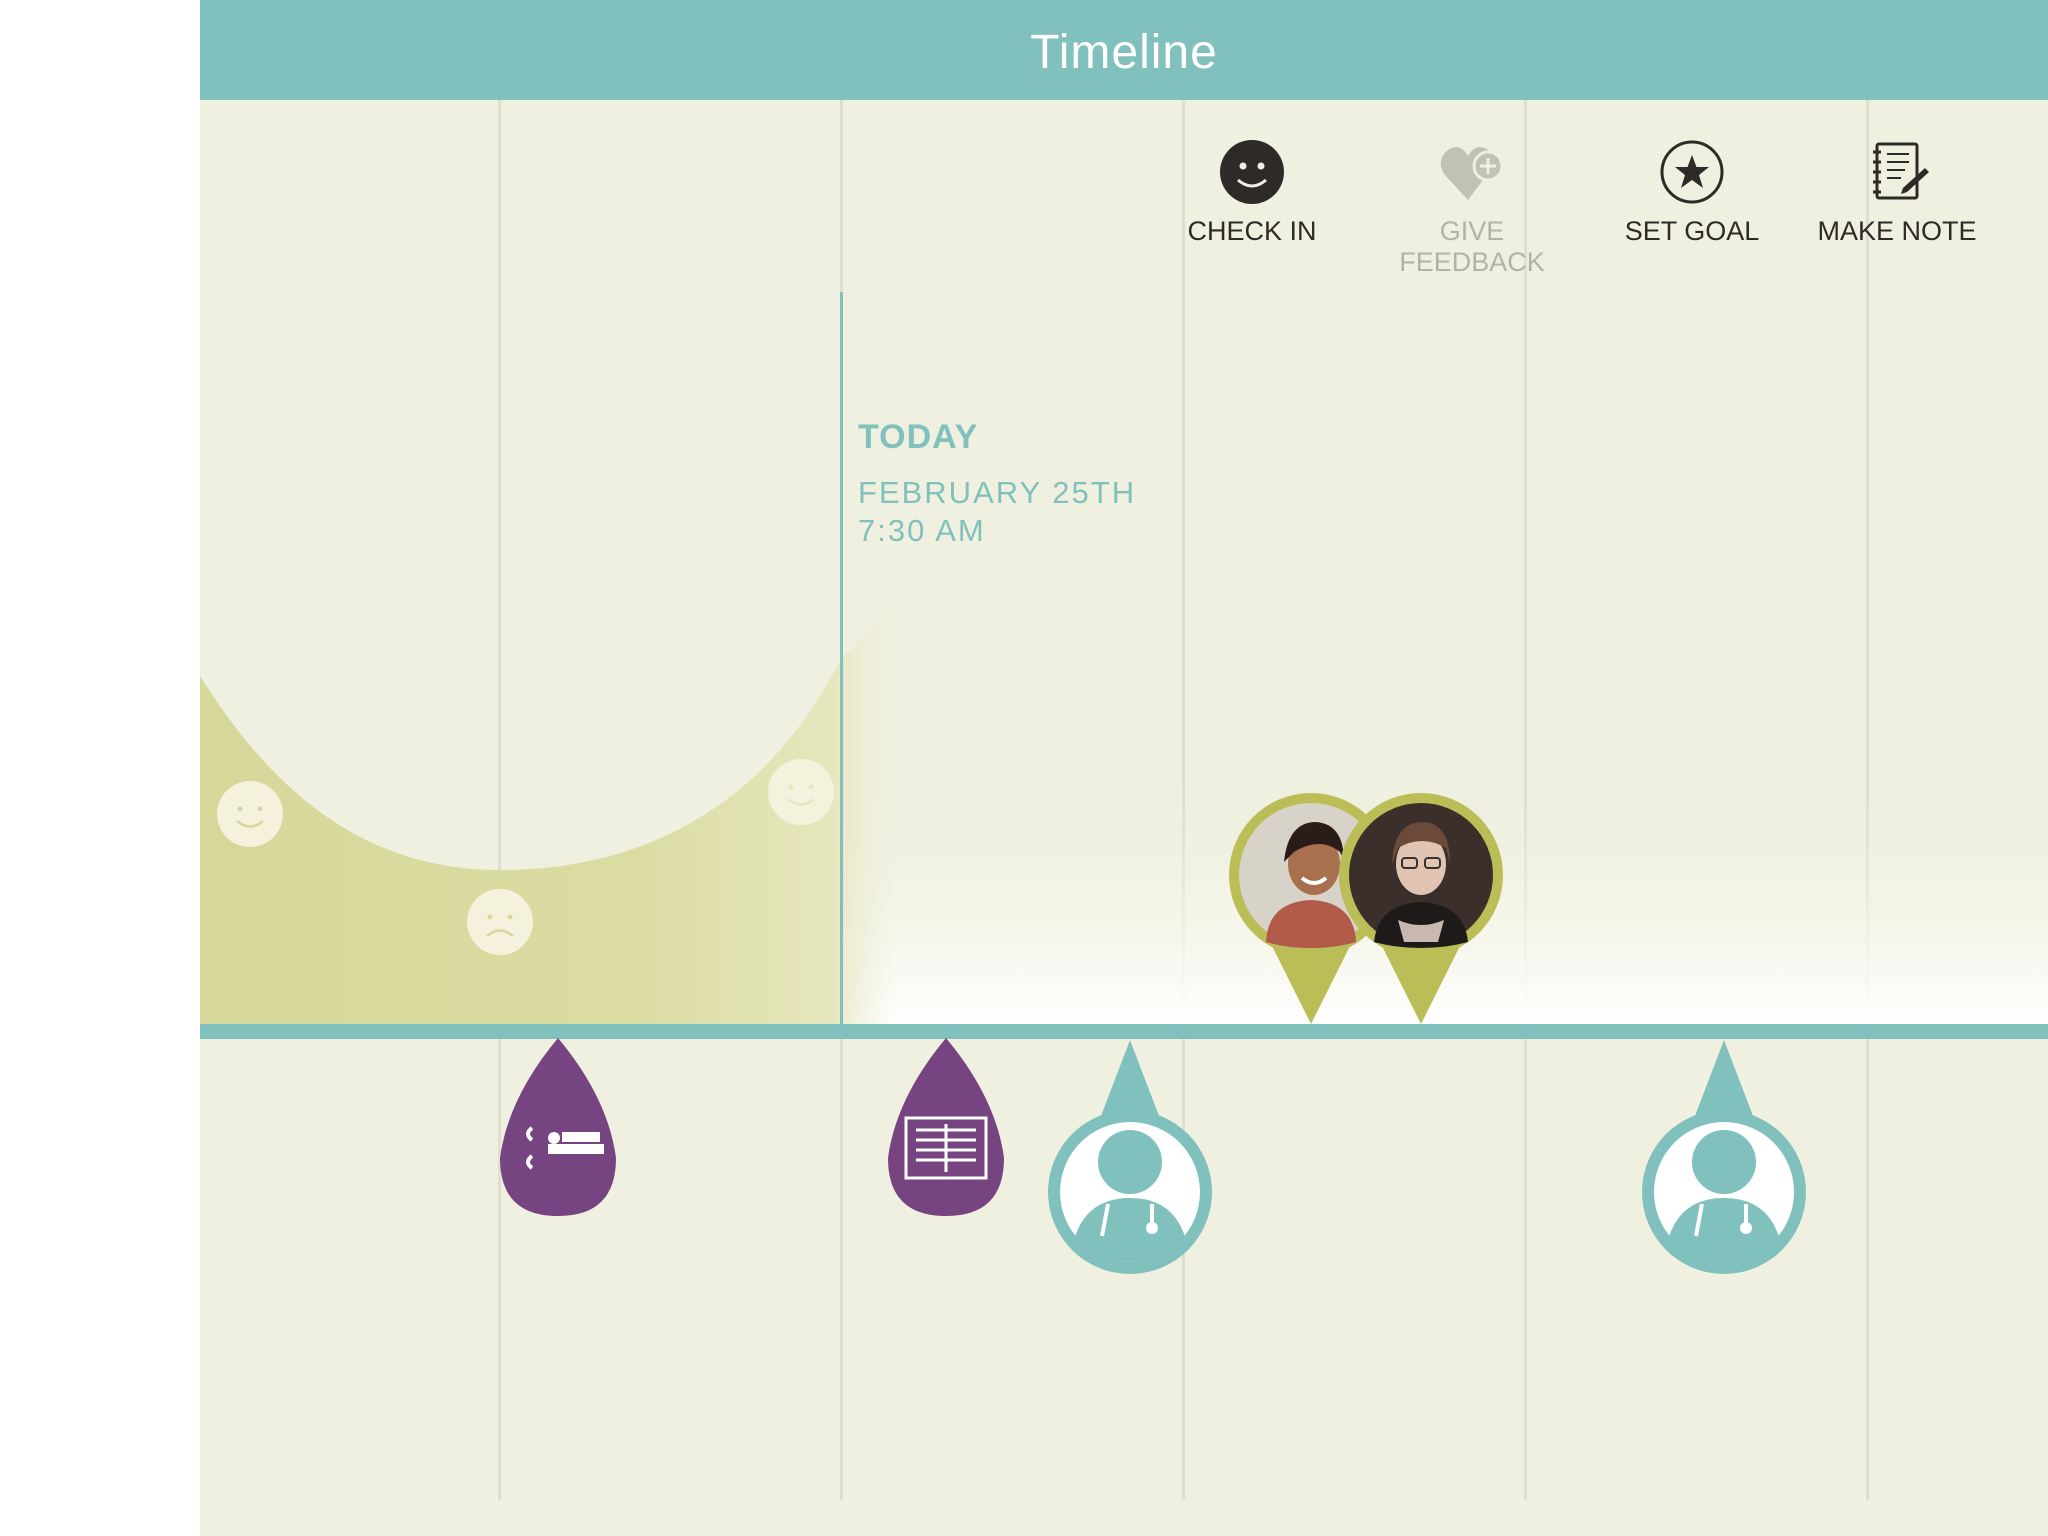 This screenshot has height=1536, width=2048. Describe the element at coordinates (1421, 909) in the screenshot. I see `care-team-pin` at that location.